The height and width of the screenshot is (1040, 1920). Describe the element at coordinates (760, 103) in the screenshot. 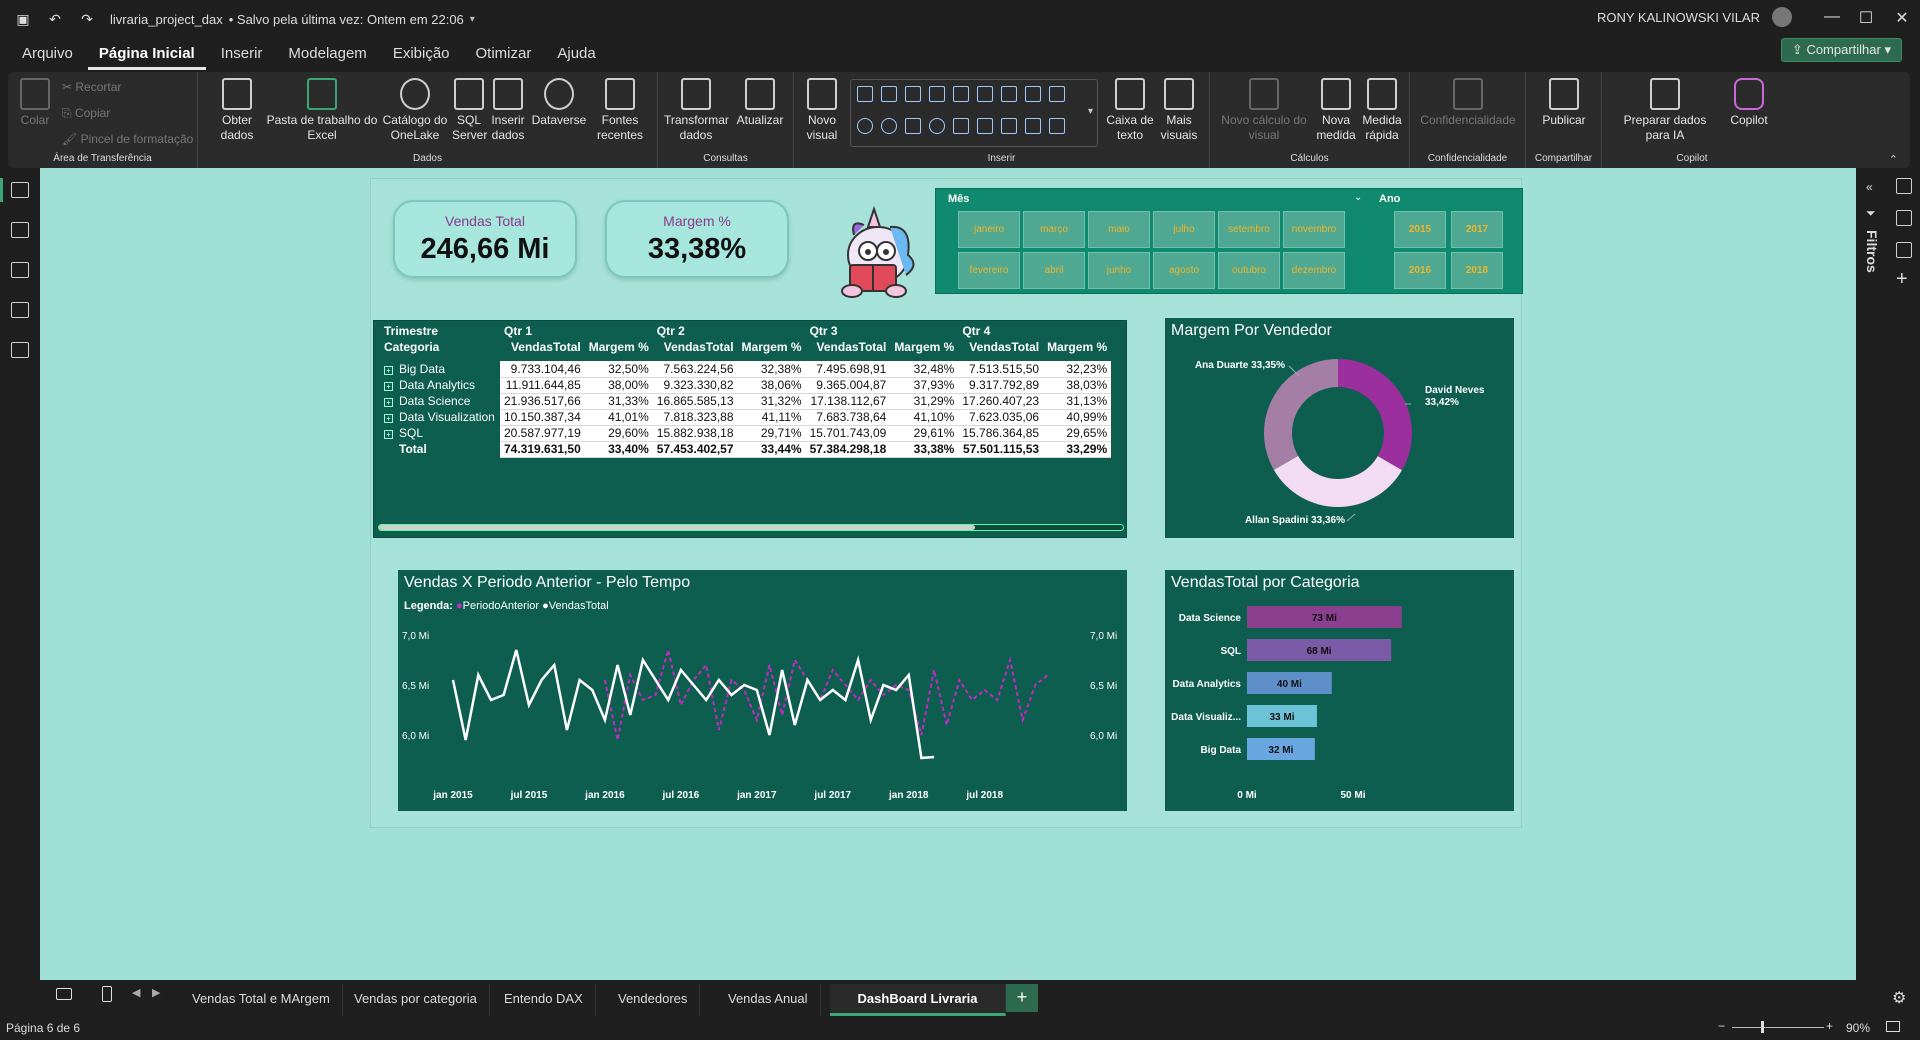

I see `refresh-button: Atualizar` at that location.